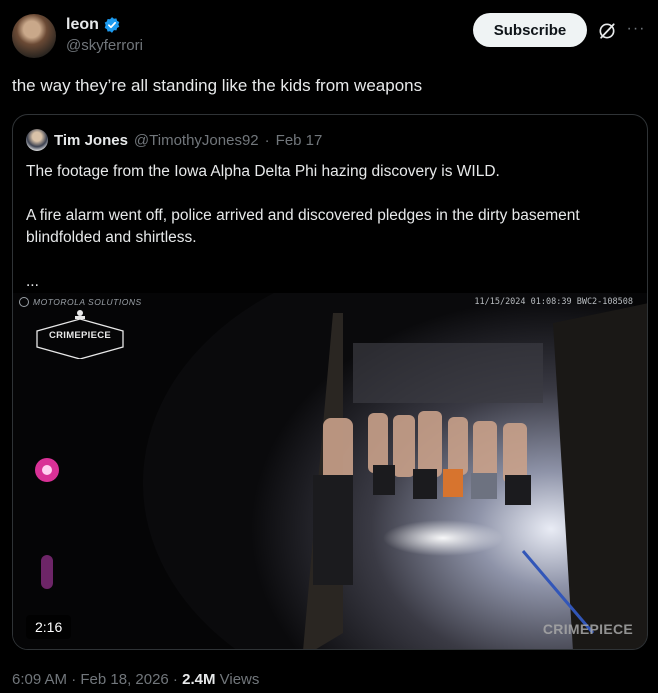  What do you see at coordinates (82, 25) in the screenshot?
I see `author-name: leon` at bounding box center [82, 25].